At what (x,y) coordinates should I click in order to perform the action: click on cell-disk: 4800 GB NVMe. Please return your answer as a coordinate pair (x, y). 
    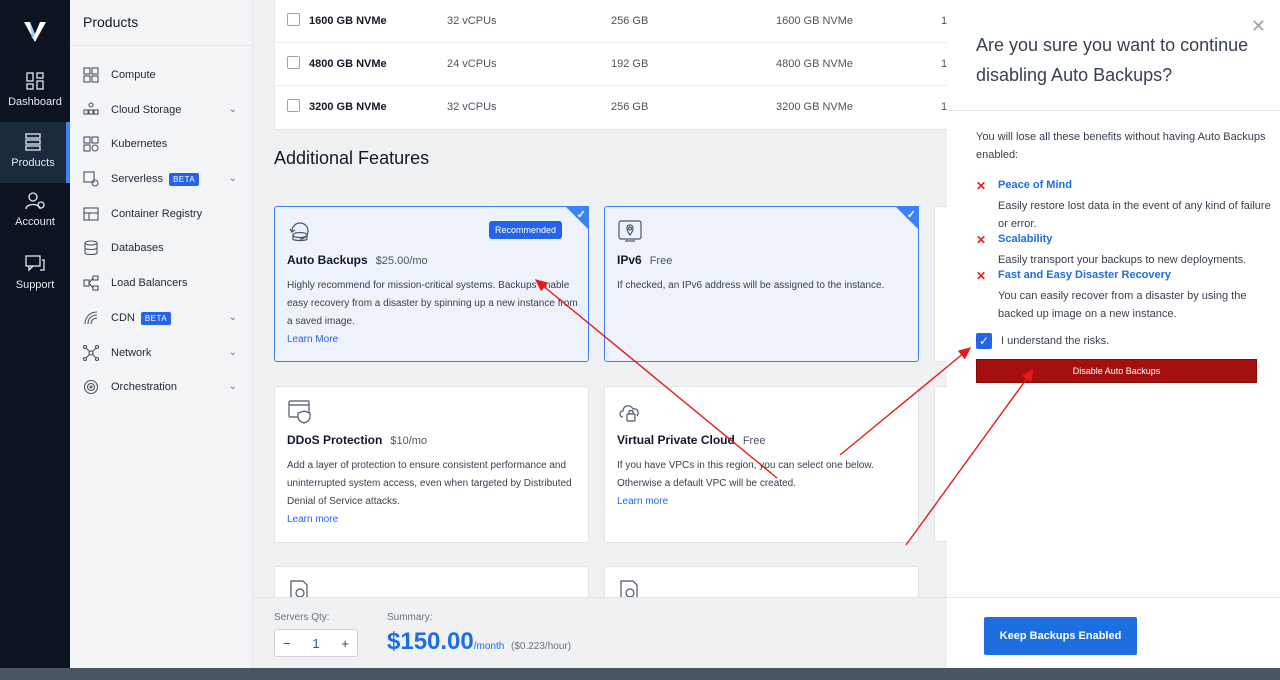
    Looking at the image, I should click on (815, 64).